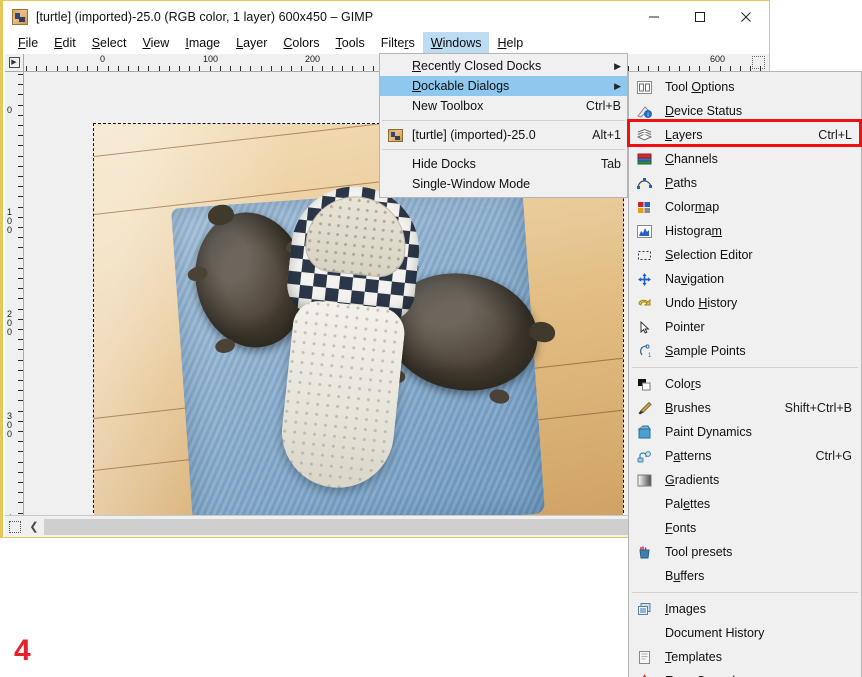 This screenshot has width=862, height=677. What do you see at coordinates (685, 576) in the screenshot?
I see `submenu-item-label: Buffers` at bounding box center [685, 576].